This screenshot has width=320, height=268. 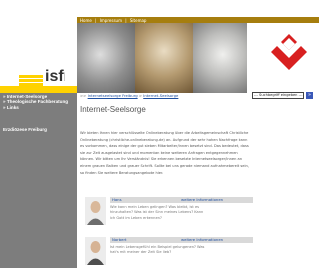 What do you see at coordinates (119, 240) in the screenshot?
I see `counselor-name: Norbert` at bounding box center [119, 240].